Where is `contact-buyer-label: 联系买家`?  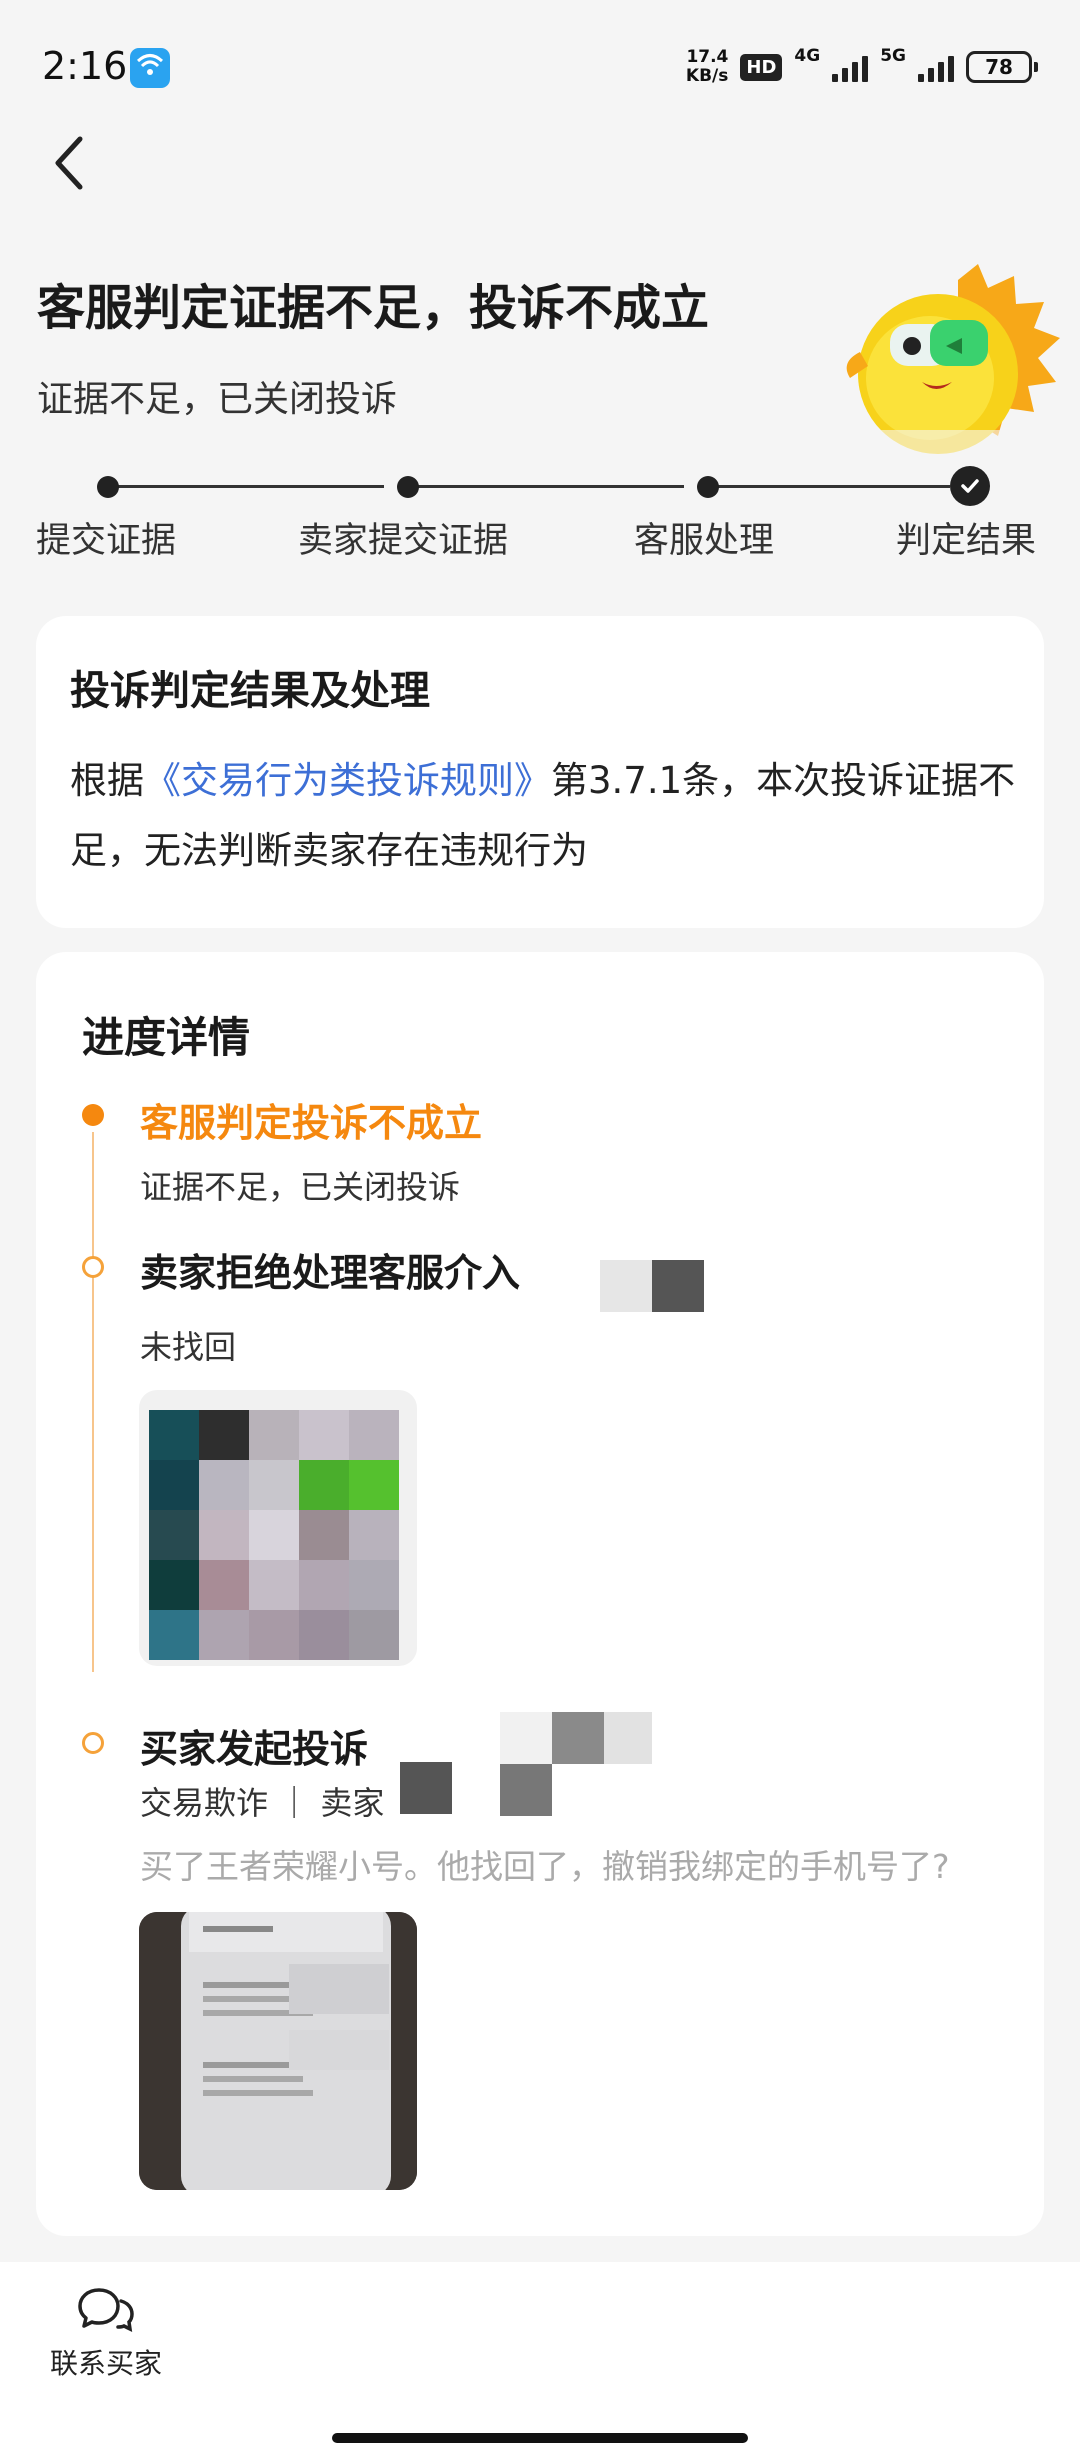 contact-buyer-label: 联系买家 is located at coordinates (105, 2363).